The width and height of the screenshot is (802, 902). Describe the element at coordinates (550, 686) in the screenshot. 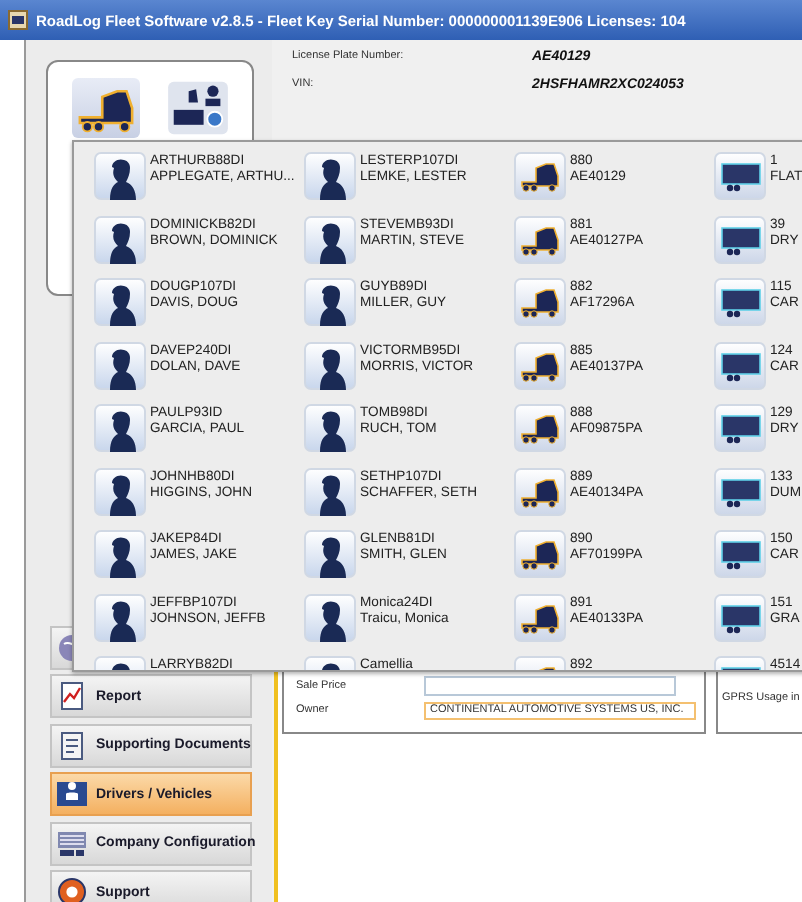

I see `sale-price-field` at that location.